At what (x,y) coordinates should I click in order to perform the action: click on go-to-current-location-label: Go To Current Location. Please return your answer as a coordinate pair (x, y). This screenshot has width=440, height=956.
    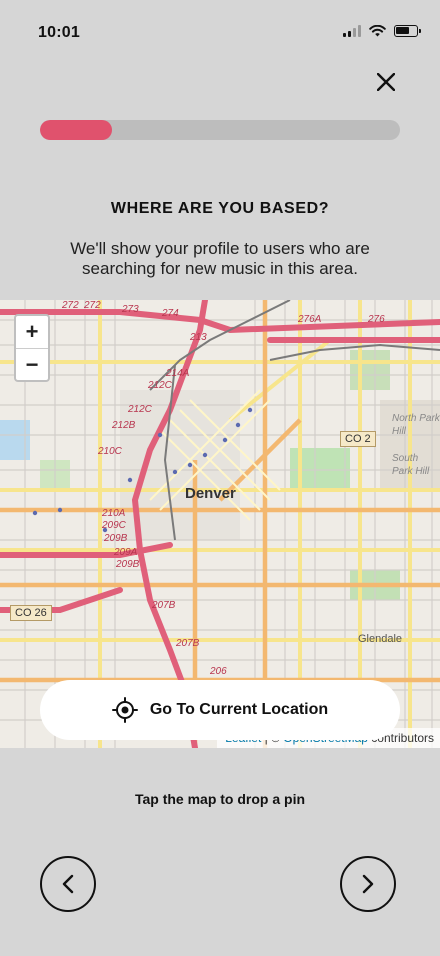
    Looking at the image, I should click on (239, 709).